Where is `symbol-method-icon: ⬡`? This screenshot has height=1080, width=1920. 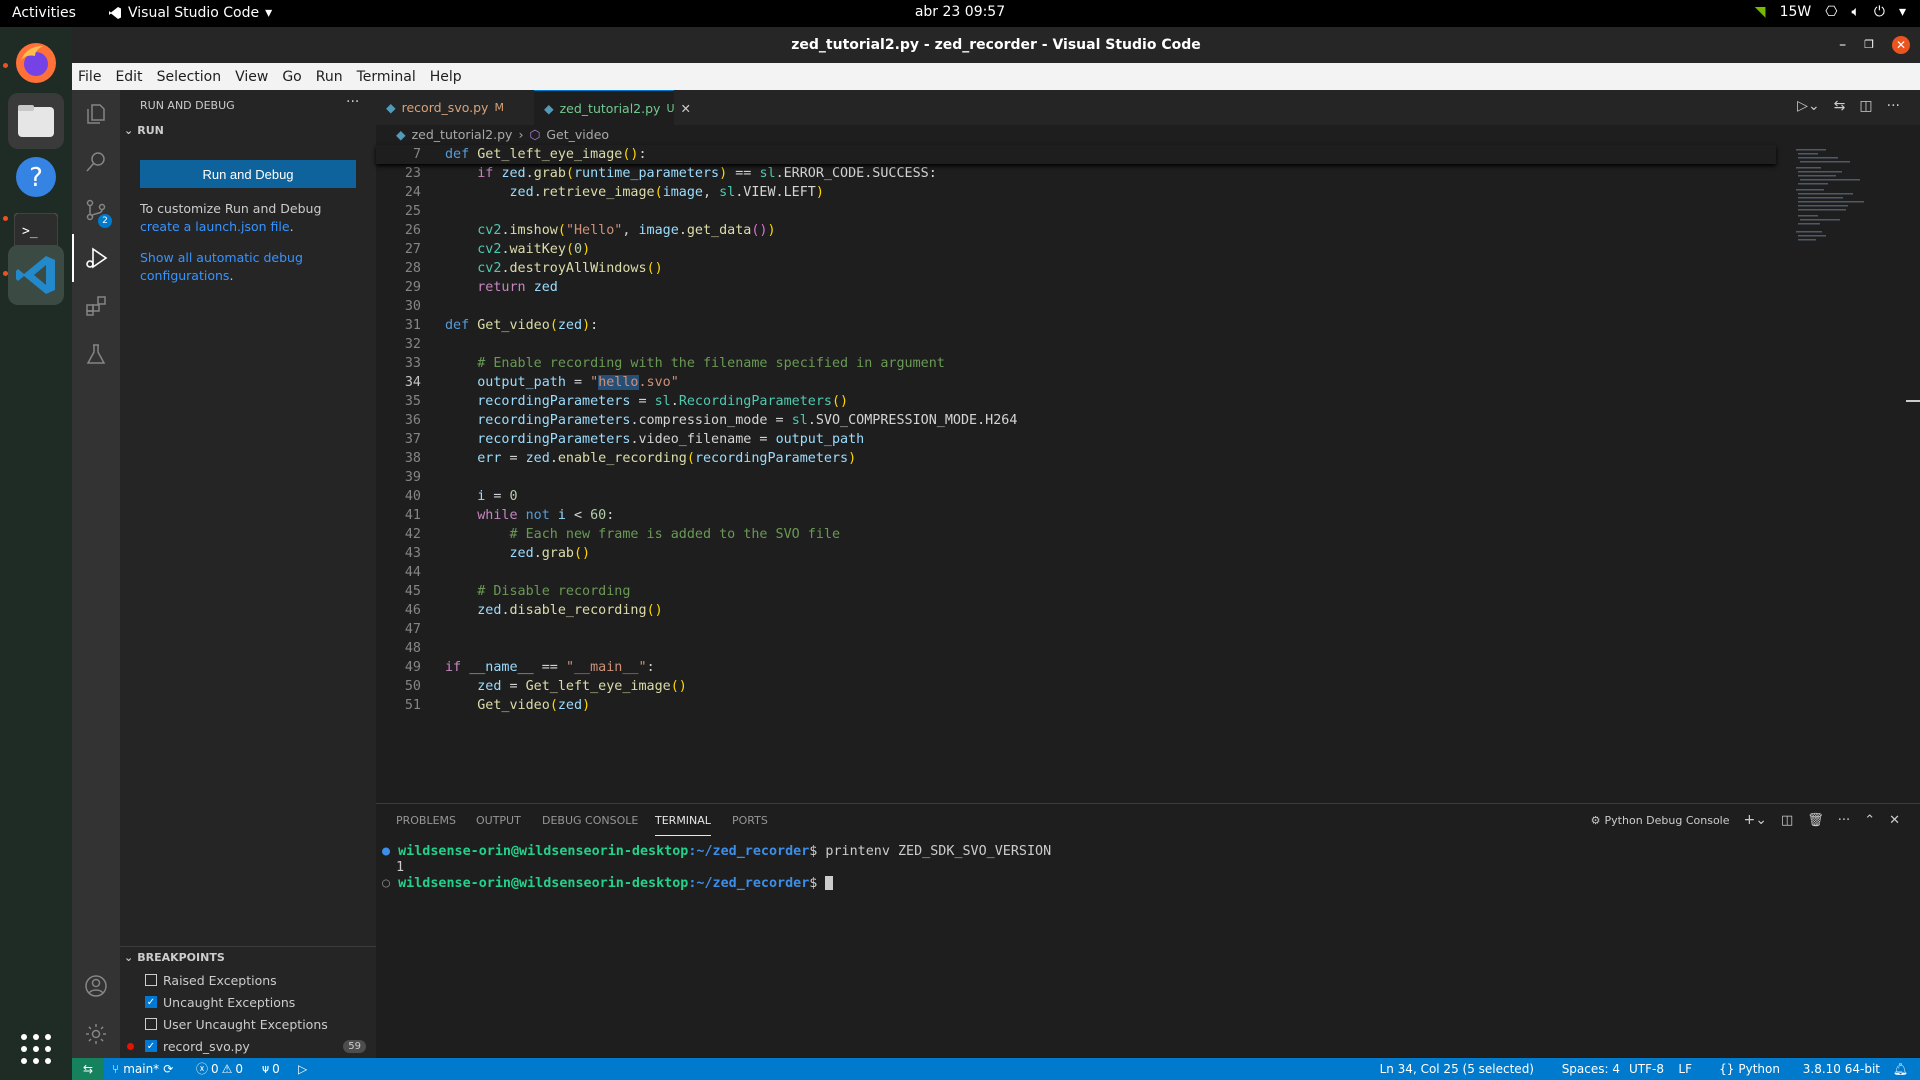 symbol-method-icon: ⬡ is located at coordinates (535, 134).